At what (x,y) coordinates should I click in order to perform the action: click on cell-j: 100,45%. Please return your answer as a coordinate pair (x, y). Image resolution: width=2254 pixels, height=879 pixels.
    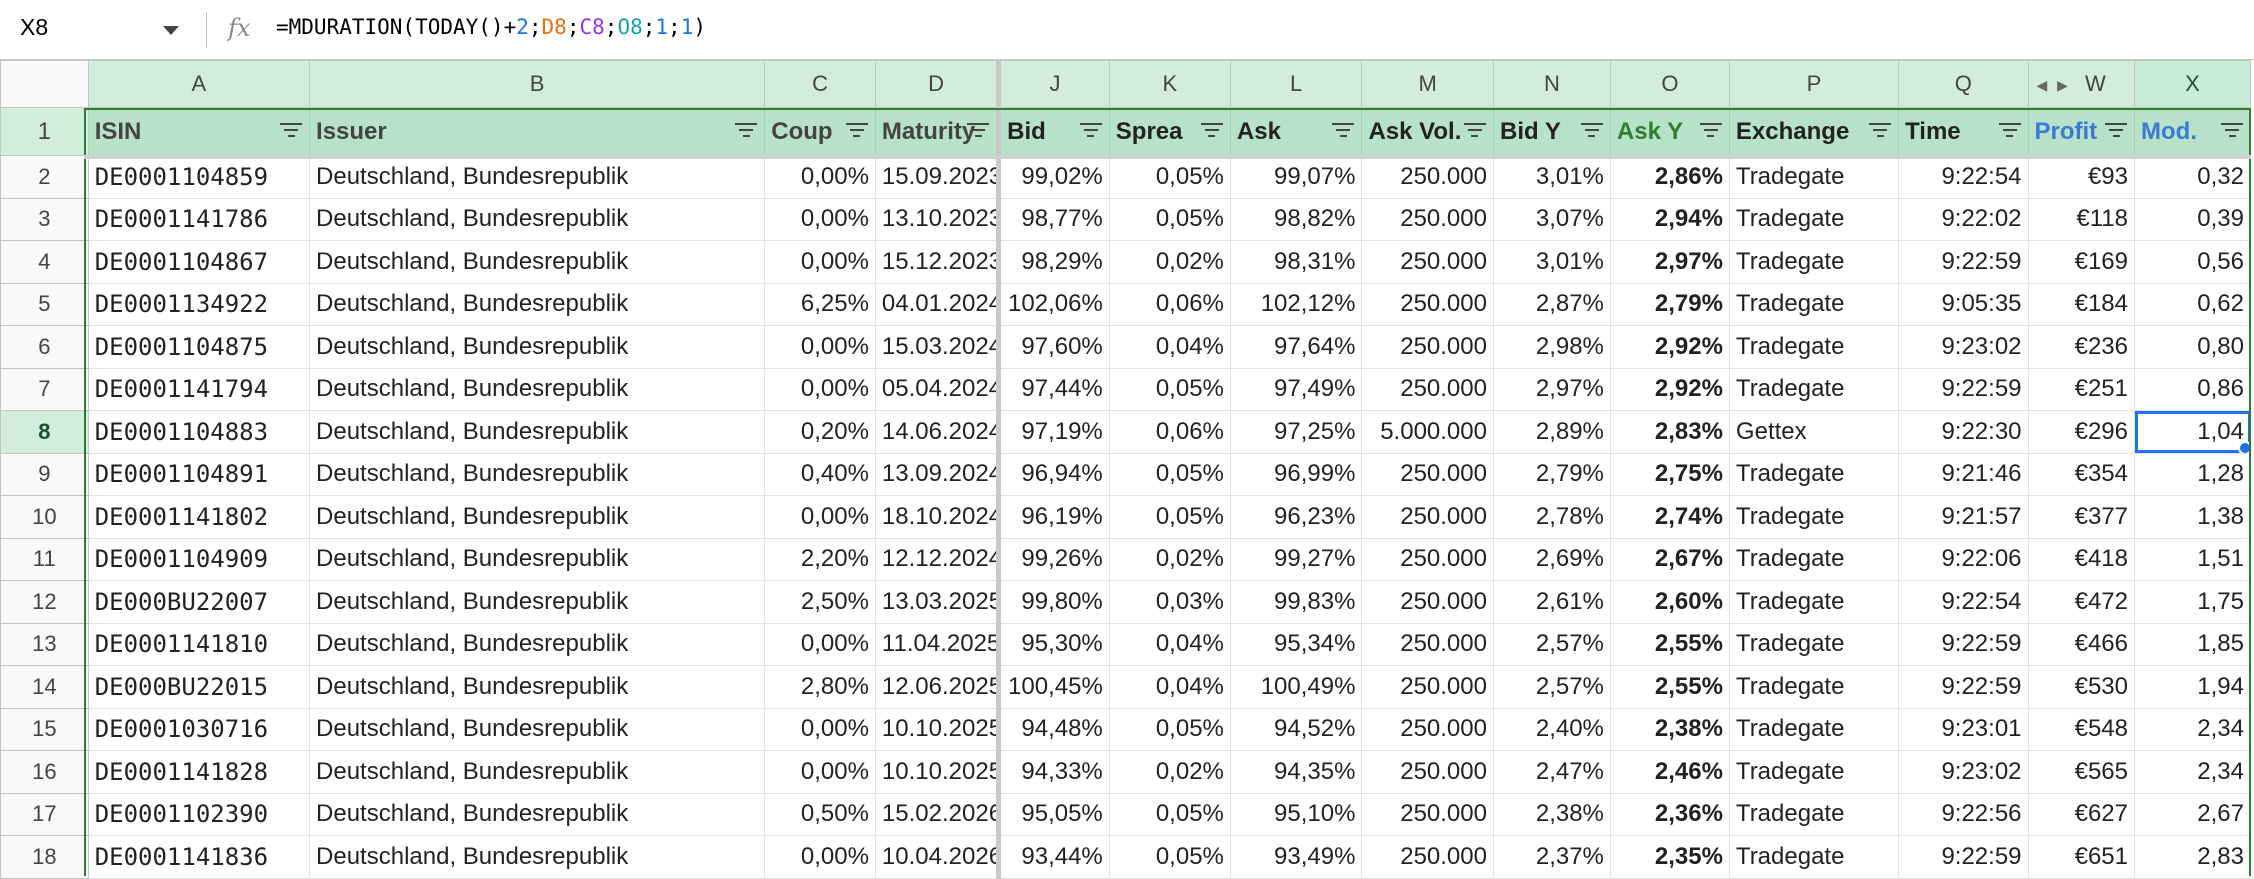
    Looking at the image, I should click on (1054, 687).